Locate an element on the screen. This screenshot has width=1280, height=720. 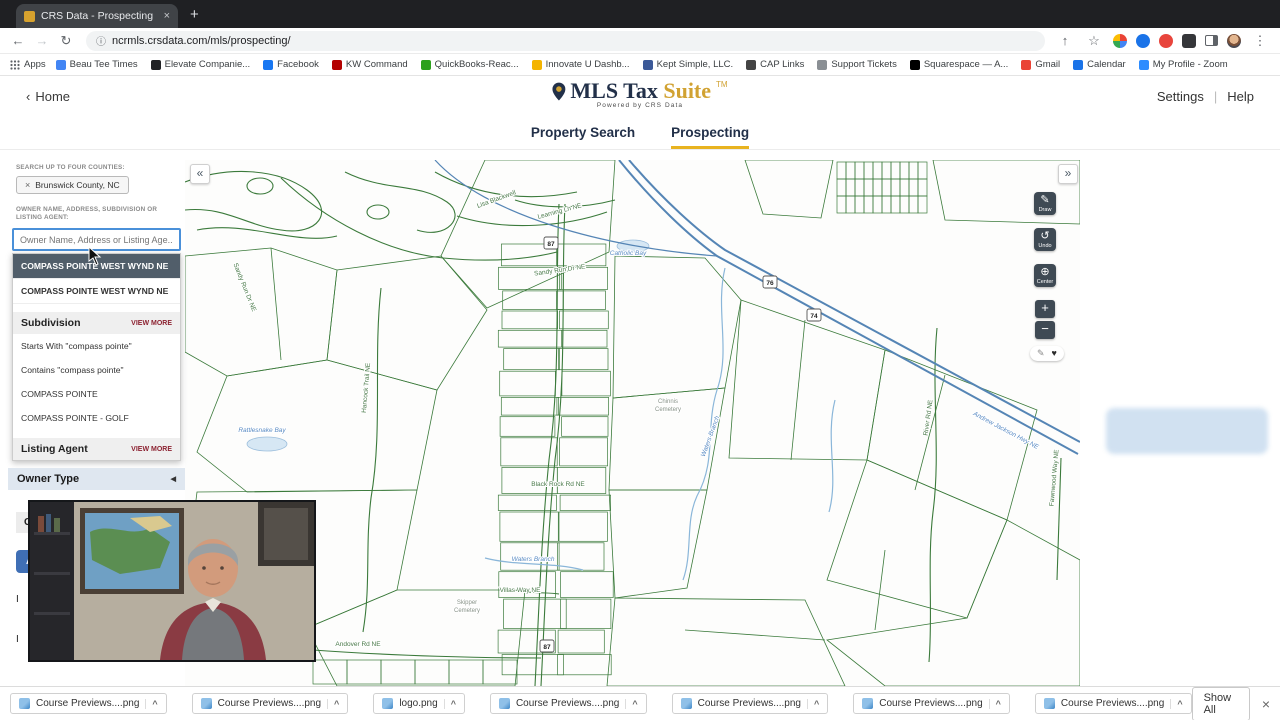
right-panel-expand-button: » is located at coordinates (1068, 174).